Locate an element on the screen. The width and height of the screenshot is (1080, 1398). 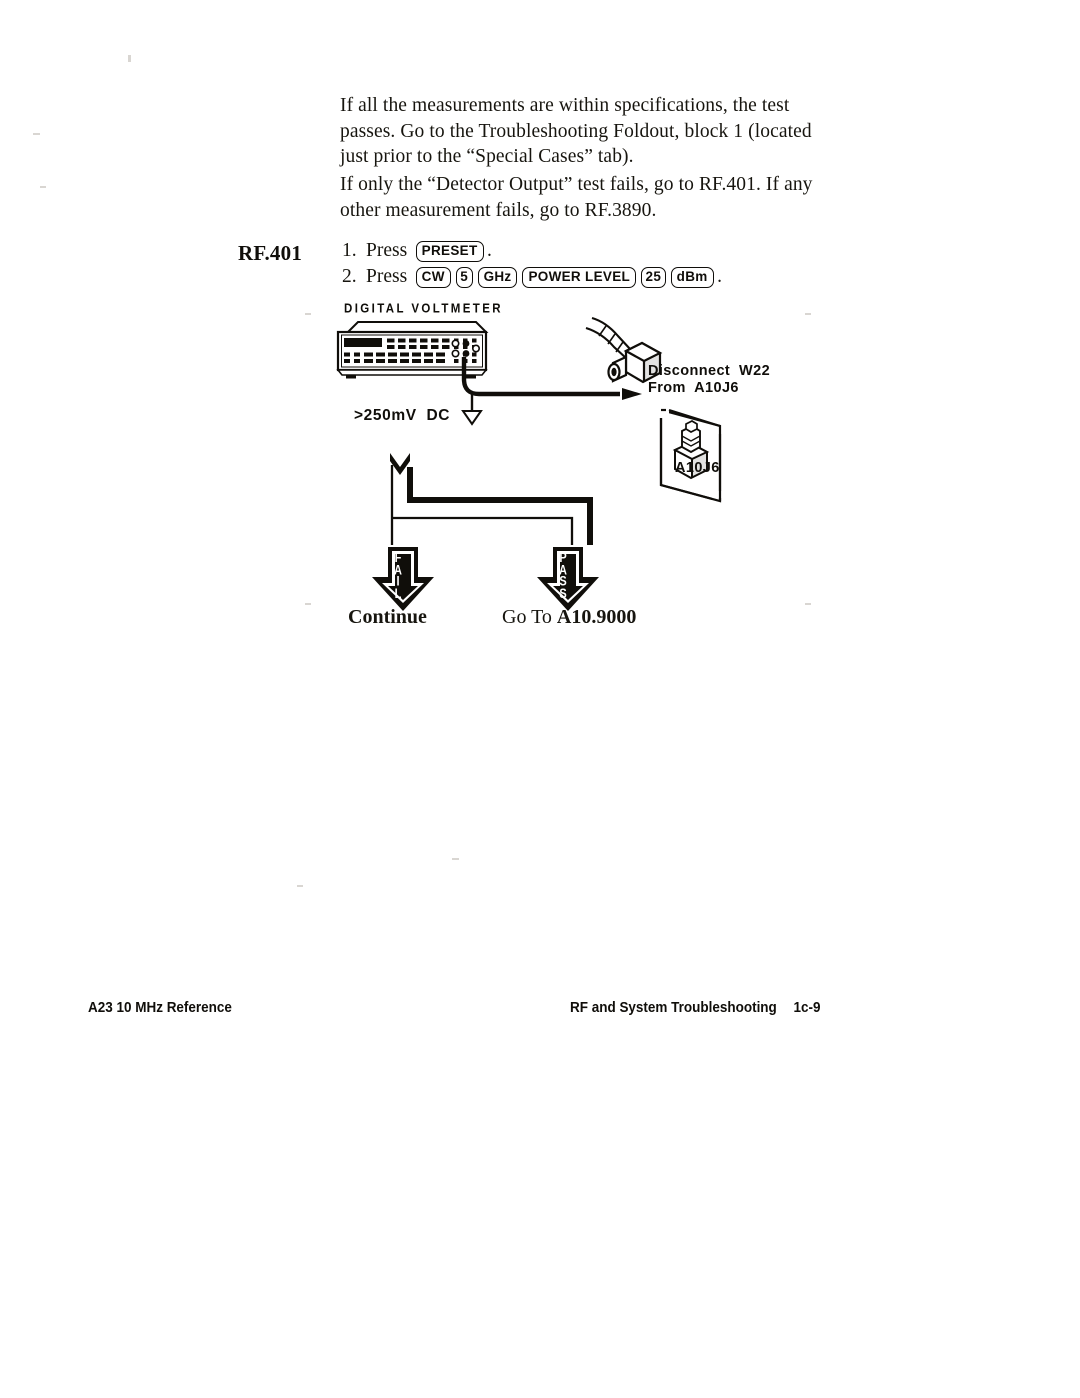
footer-left-text: A23 10 MHz Reference is located at coordinates (160, 1008).